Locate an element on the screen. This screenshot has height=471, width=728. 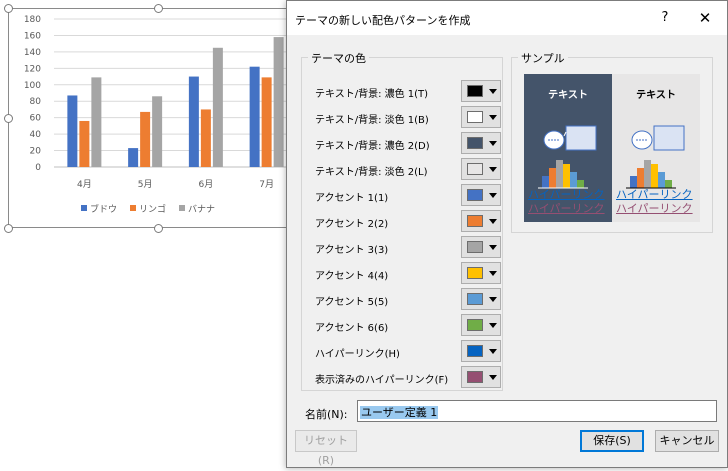
color-row: 表示済みのハイパーリンク(F) is located at coordinates (410, 377).